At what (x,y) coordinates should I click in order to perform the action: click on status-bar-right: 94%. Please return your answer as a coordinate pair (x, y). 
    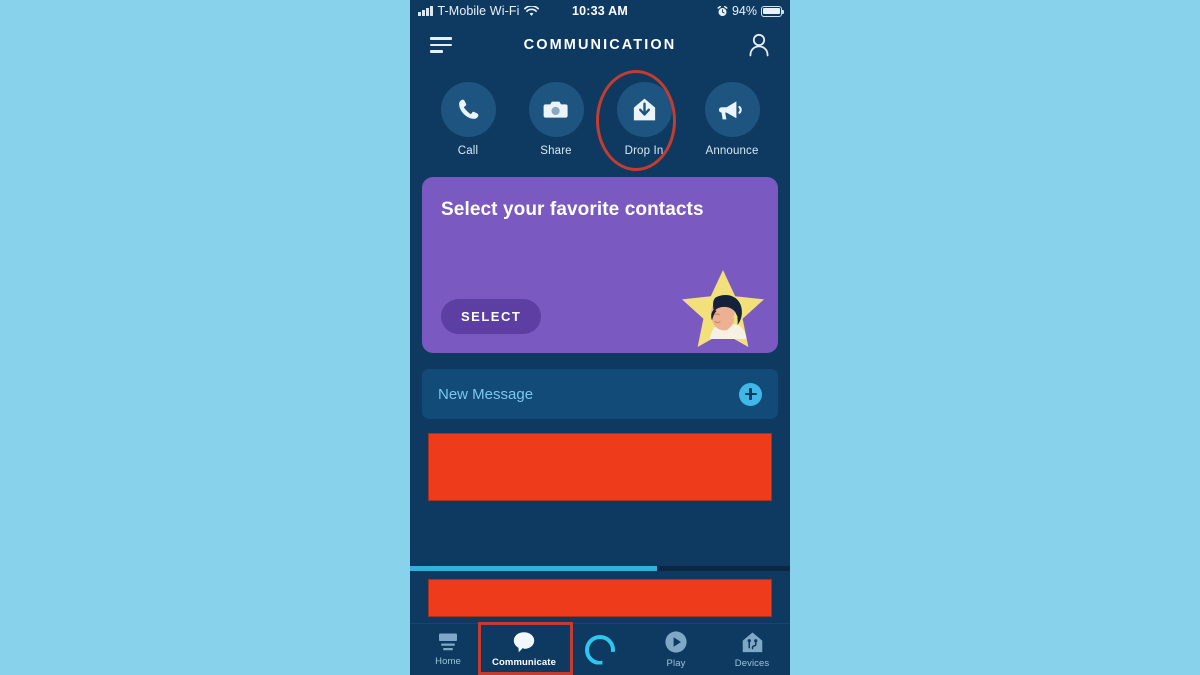
    Looking at the image, I should click on (751, 11).